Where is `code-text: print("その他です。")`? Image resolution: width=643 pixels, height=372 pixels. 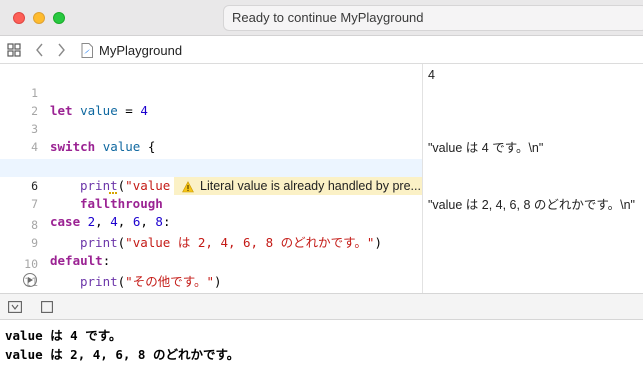 code-text: print("その他です。") is located at coordinates (151, 282).